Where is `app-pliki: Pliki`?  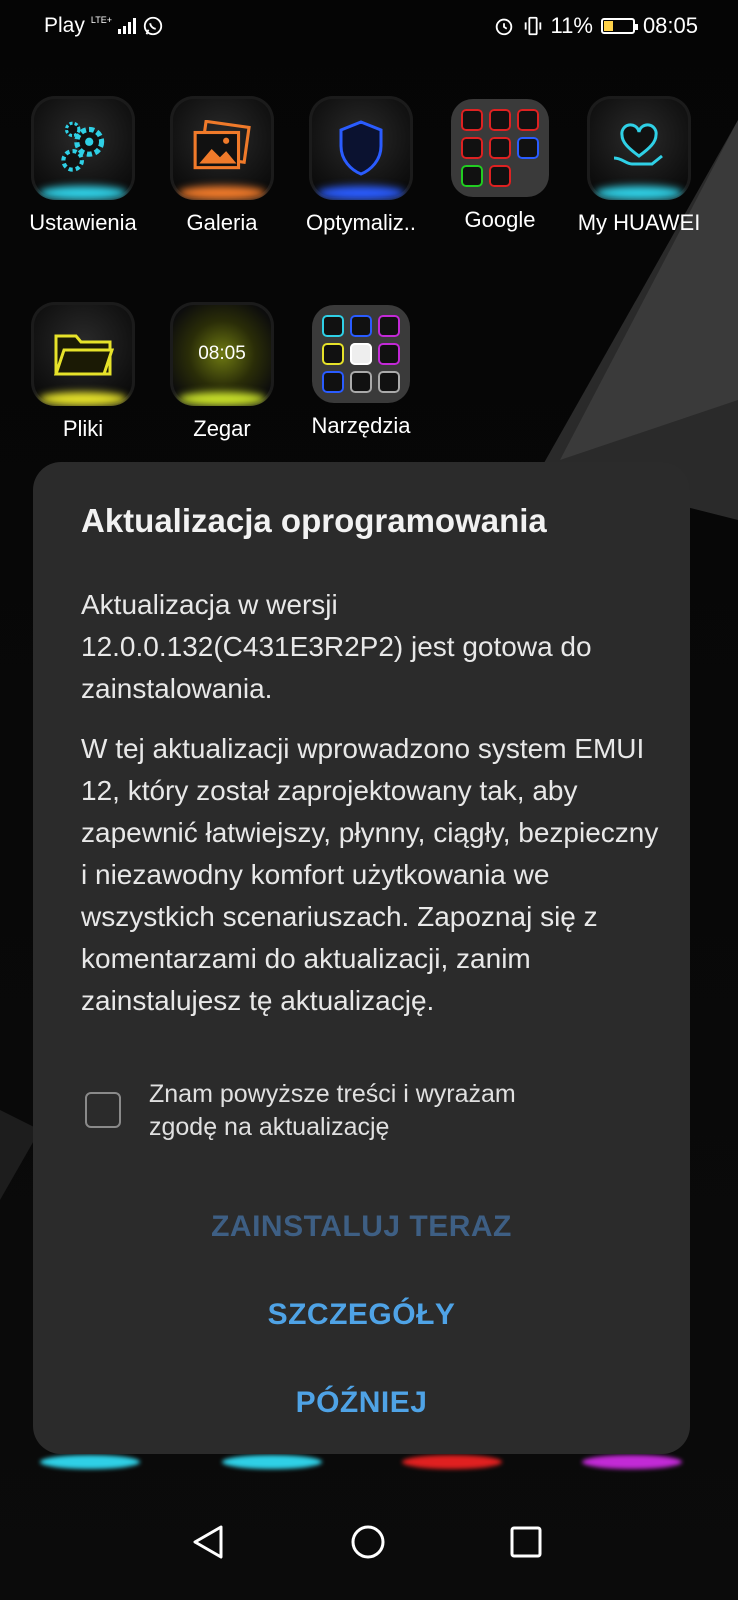 app-pliki: Pliki is located at coordinates (83, 372).